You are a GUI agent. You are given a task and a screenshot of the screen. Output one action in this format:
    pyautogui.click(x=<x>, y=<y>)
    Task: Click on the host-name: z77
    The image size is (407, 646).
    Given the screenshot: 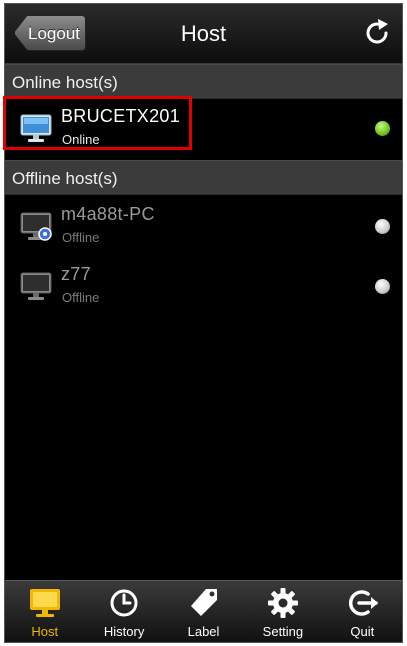 What is the action you would take?
    pyautogui.click(x=76, y=274)
    